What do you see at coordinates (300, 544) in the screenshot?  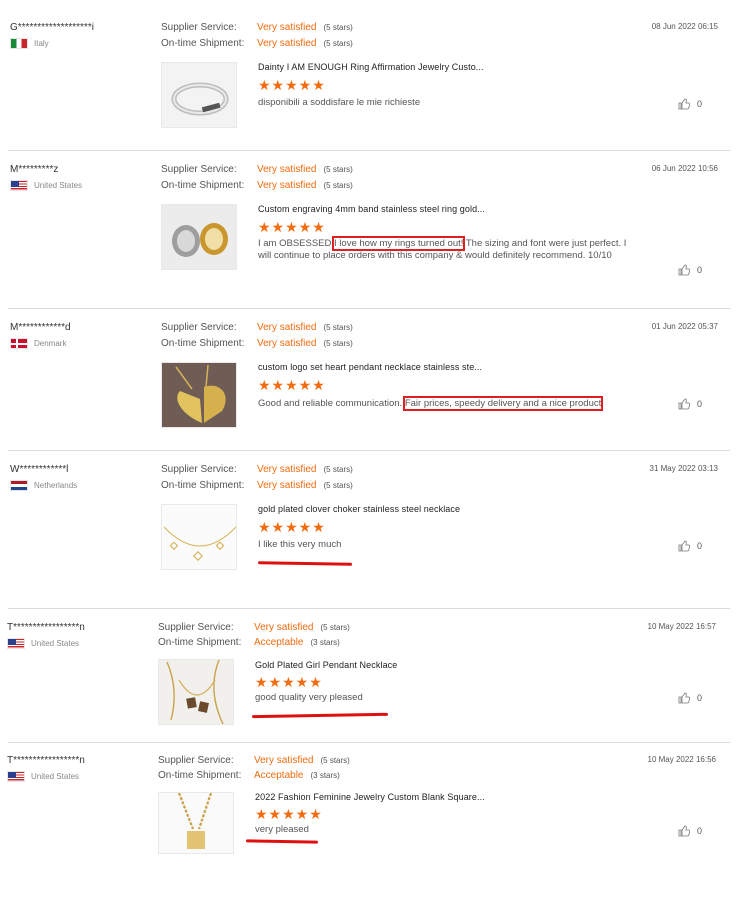 I see `review-comment: I like this very much` at bounding box center [300, 544].